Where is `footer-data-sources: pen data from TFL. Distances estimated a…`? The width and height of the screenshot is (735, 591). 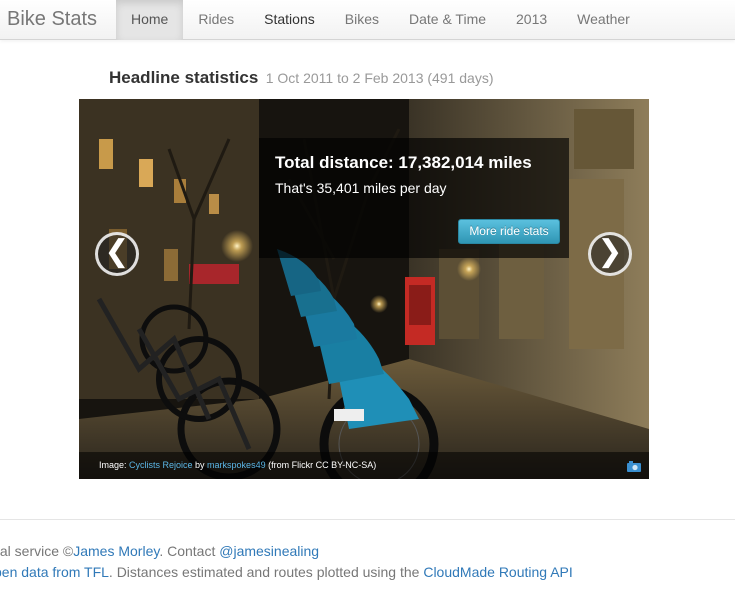 footer-data-sources: pen data from TFL. Distances estimated a… is located at coordinates (286, 572).